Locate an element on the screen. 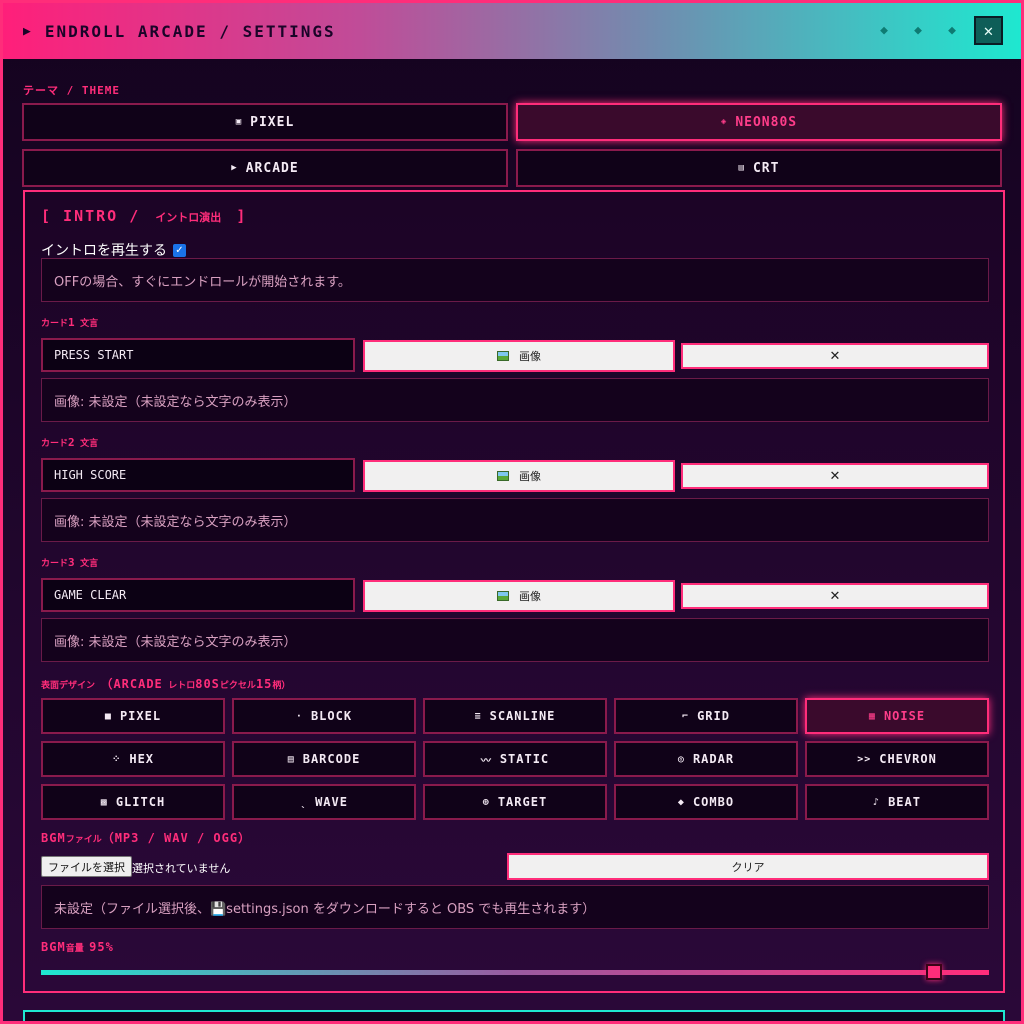 The image size is (1024, 1024). theme-option-pixel: ▣ PIXEL is located at coordinates (265, 122).